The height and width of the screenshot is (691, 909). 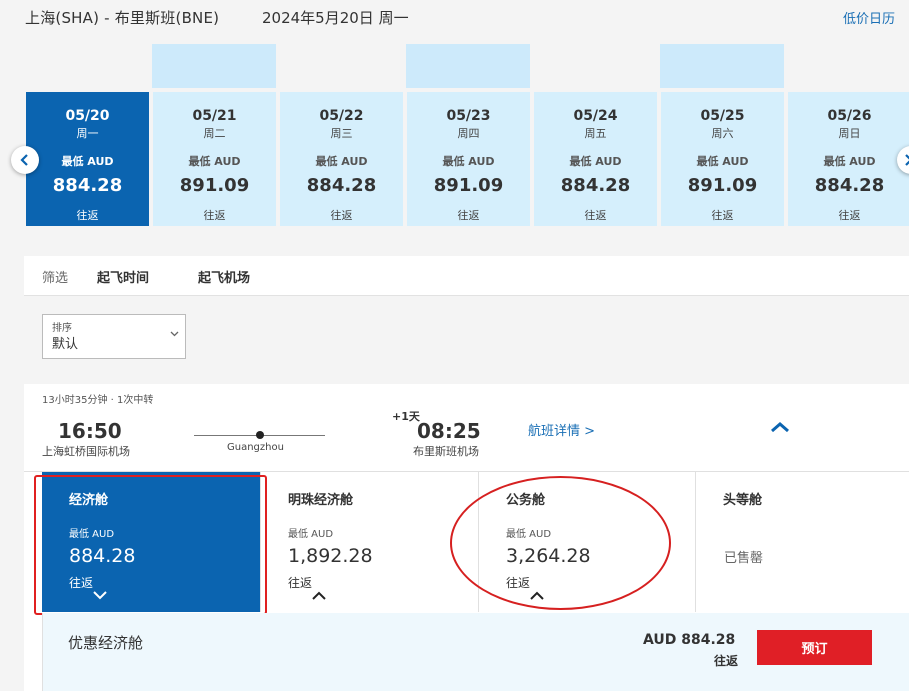 What do you see at coordinates (587, 542) in the screenshot?
I see `cabin-business: 公务舱 最低 AUD 3,264.28 往返` at bounding box center [587, 542].